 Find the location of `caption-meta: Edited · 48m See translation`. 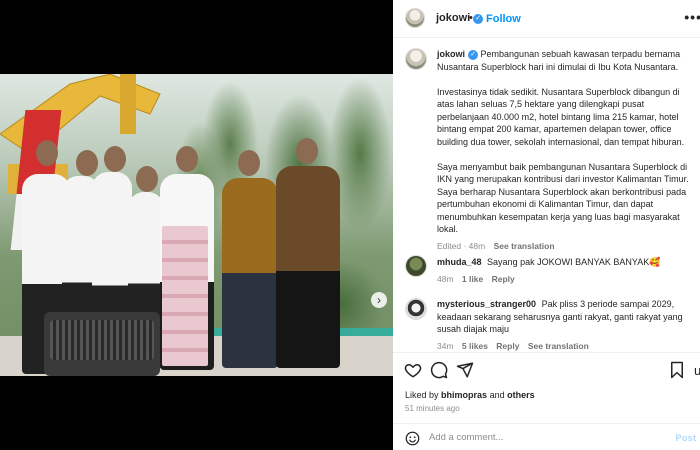

caption-meta: Edited · 48m See translation is located at coordinates (566, 246).